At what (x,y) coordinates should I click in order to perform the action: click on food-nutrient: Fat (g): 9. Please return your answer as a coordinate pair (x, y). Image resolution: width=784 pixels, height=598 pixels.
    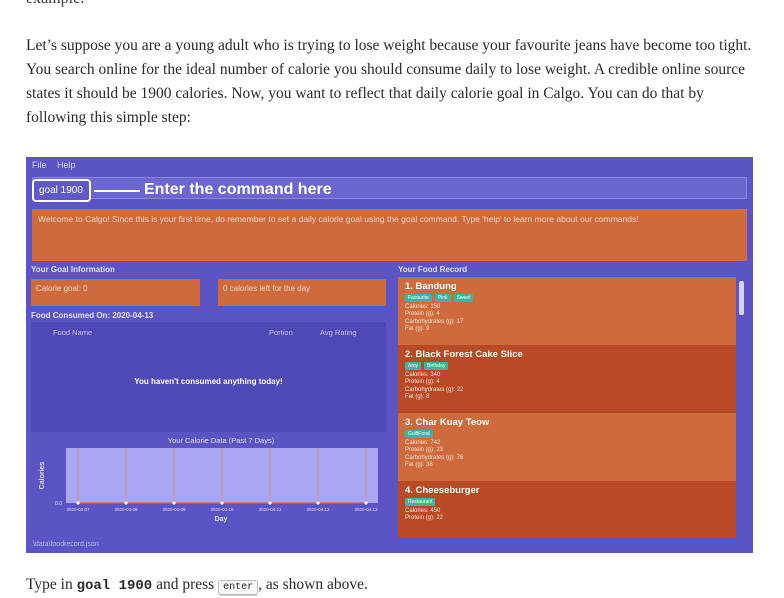
    Looking at the image, I should click on (417, 329).